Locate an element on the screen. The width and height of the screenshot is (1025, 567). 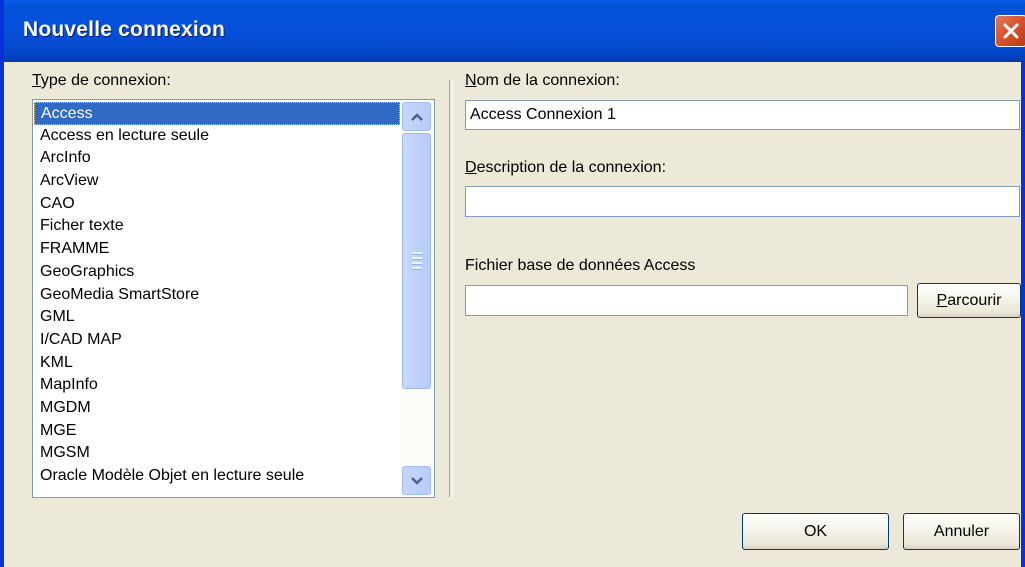
connection-description-label: Description de la connexion: is located at coordinates (565, 168).